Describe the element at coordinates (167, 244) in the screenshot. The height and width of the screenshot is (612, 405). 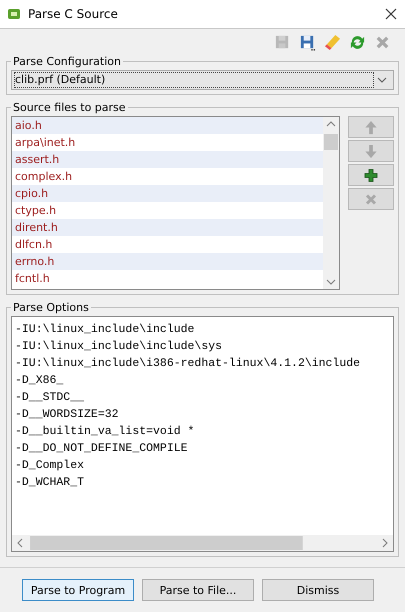
I see `file-list-item: dlfcn.h` at that location.